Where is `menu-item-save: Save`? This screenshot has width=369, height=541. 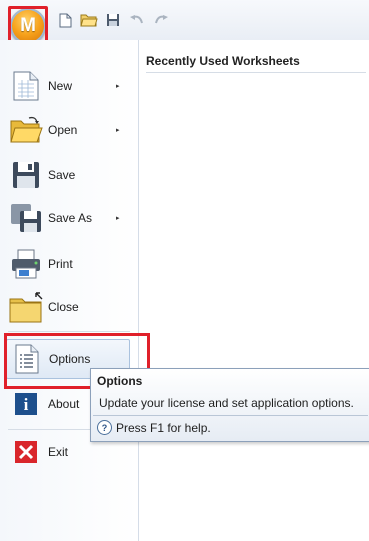
menu-item-save: Save is located at coordinates (68, 175).